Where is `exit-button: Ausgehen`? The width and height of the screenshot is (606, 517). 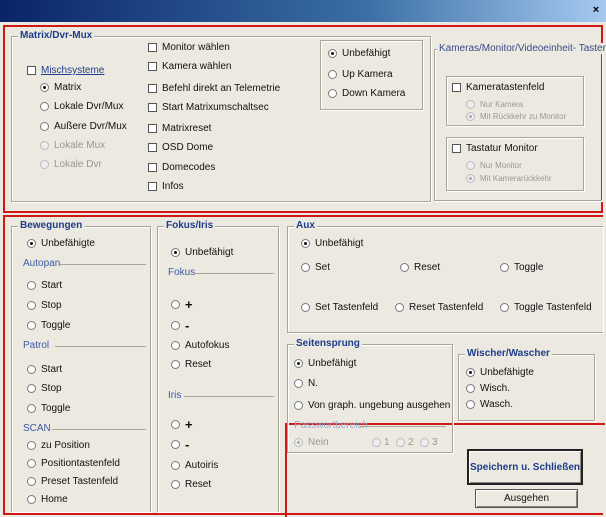
exit-button: Ausgehen is located at coordinates (526, 498).